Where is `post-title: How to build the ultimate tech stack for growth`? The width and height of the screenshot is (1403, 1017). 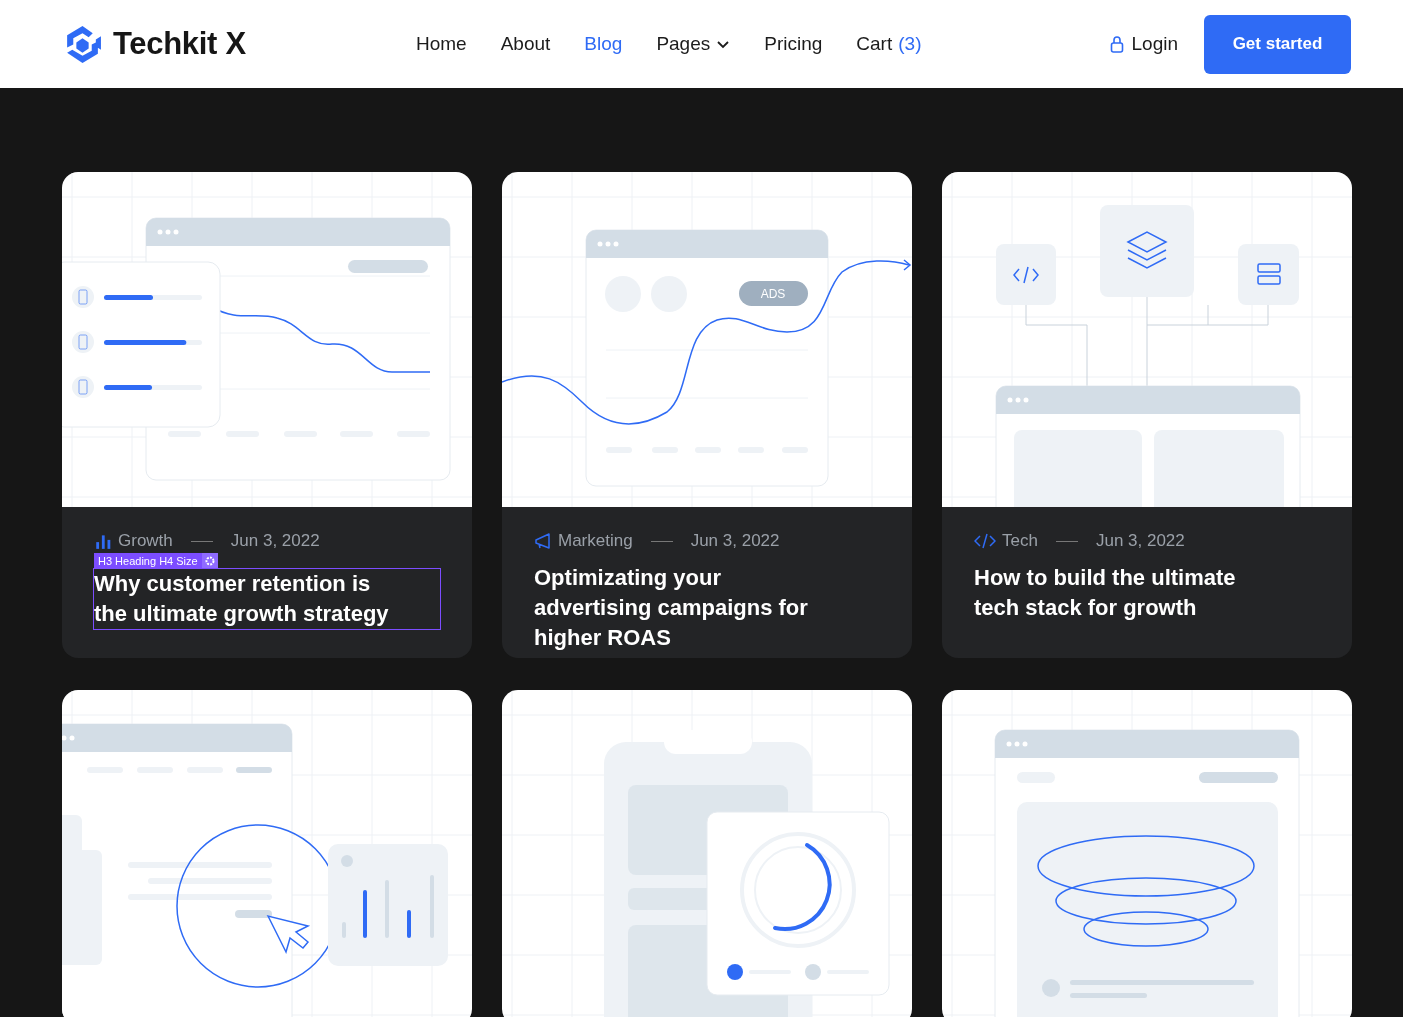 post-title: How to build the ultimate tech stack for growth is located at coordinates (1127, 593).